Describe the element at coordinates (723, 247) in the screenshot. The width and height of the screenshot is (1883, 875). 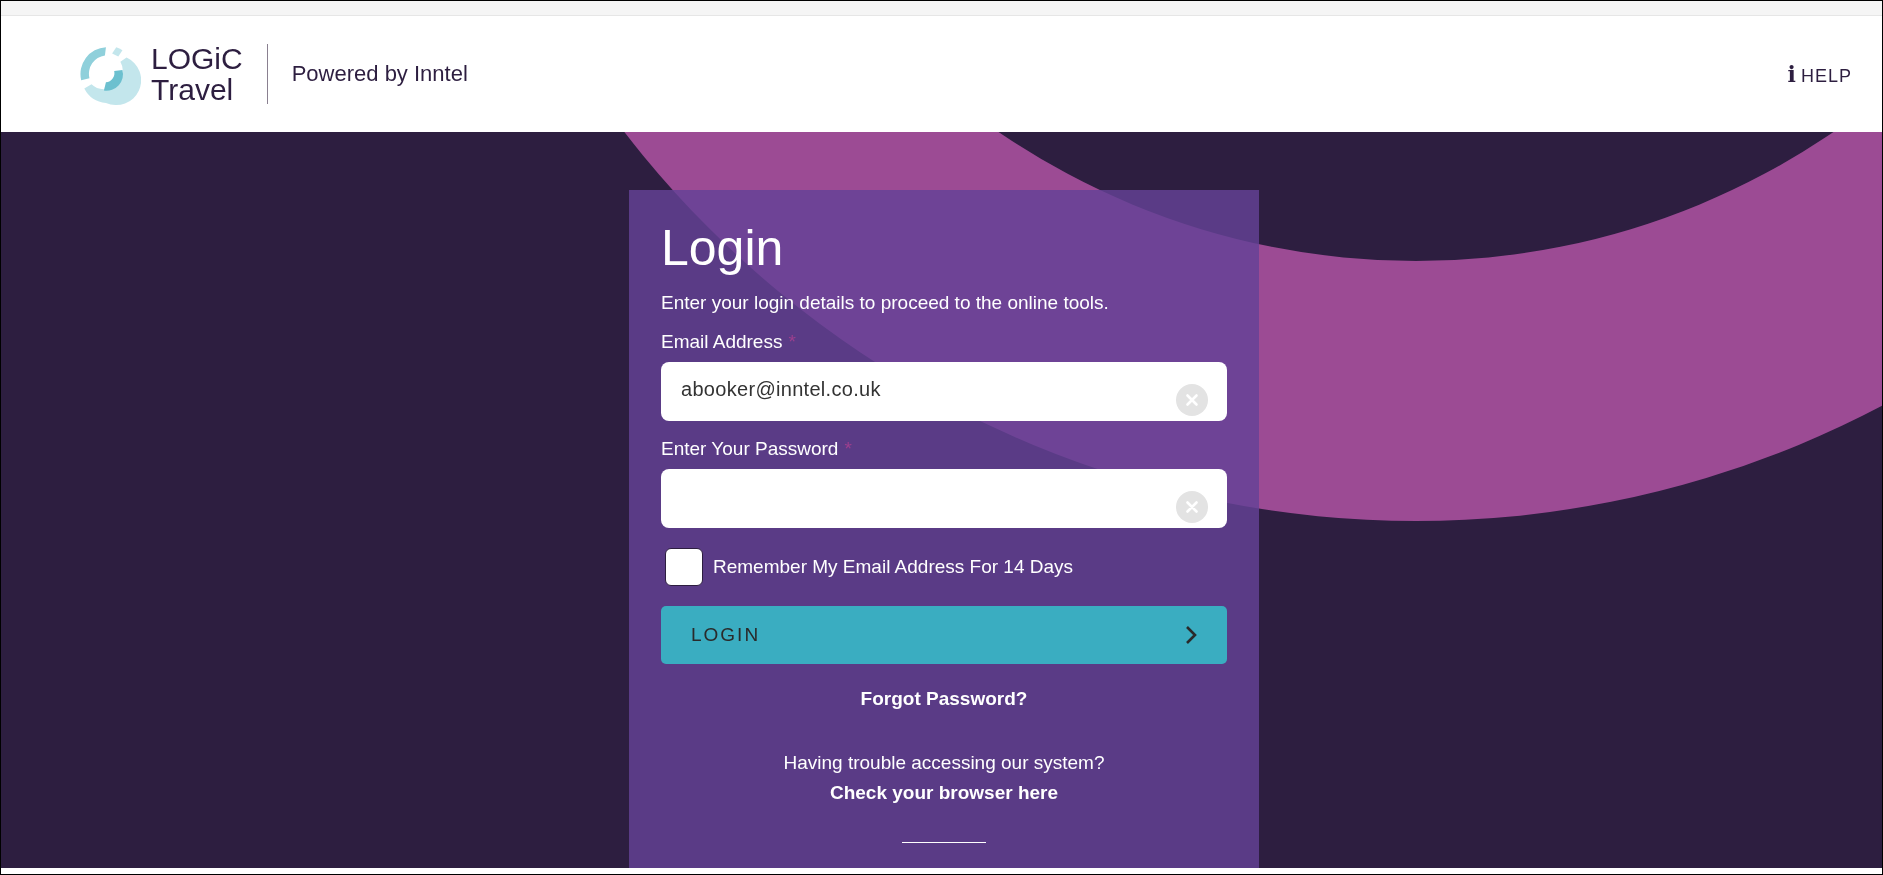
I see `login-title: Login` at that location.